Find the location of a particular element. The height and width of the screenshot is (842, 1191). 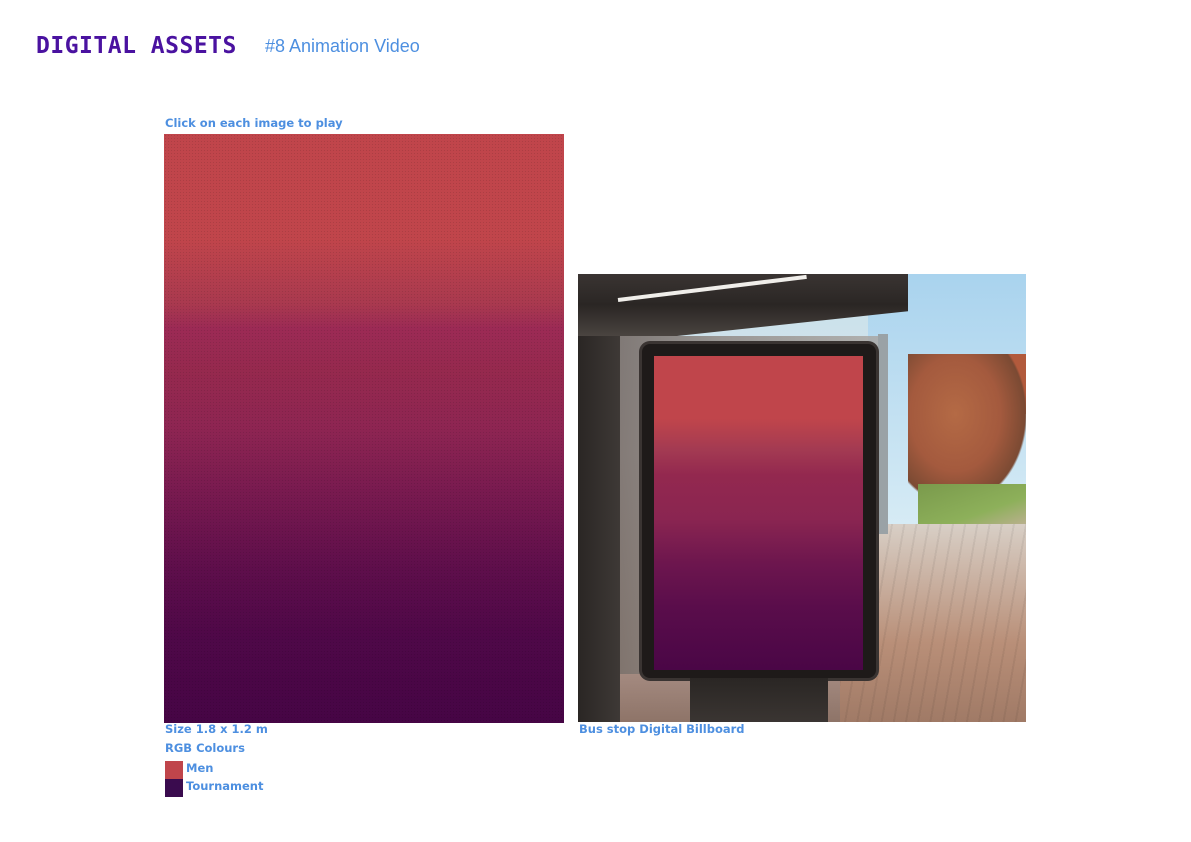

page-title: DIGITAL ASSETS is located at coordinates (136, 46).